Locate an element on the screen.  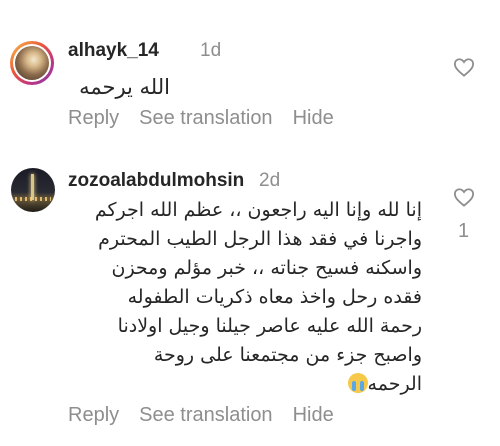
comment-text-line: فقده رحل واخذ معاه ذكريات الطفوله is located at coordinates (274, 297).